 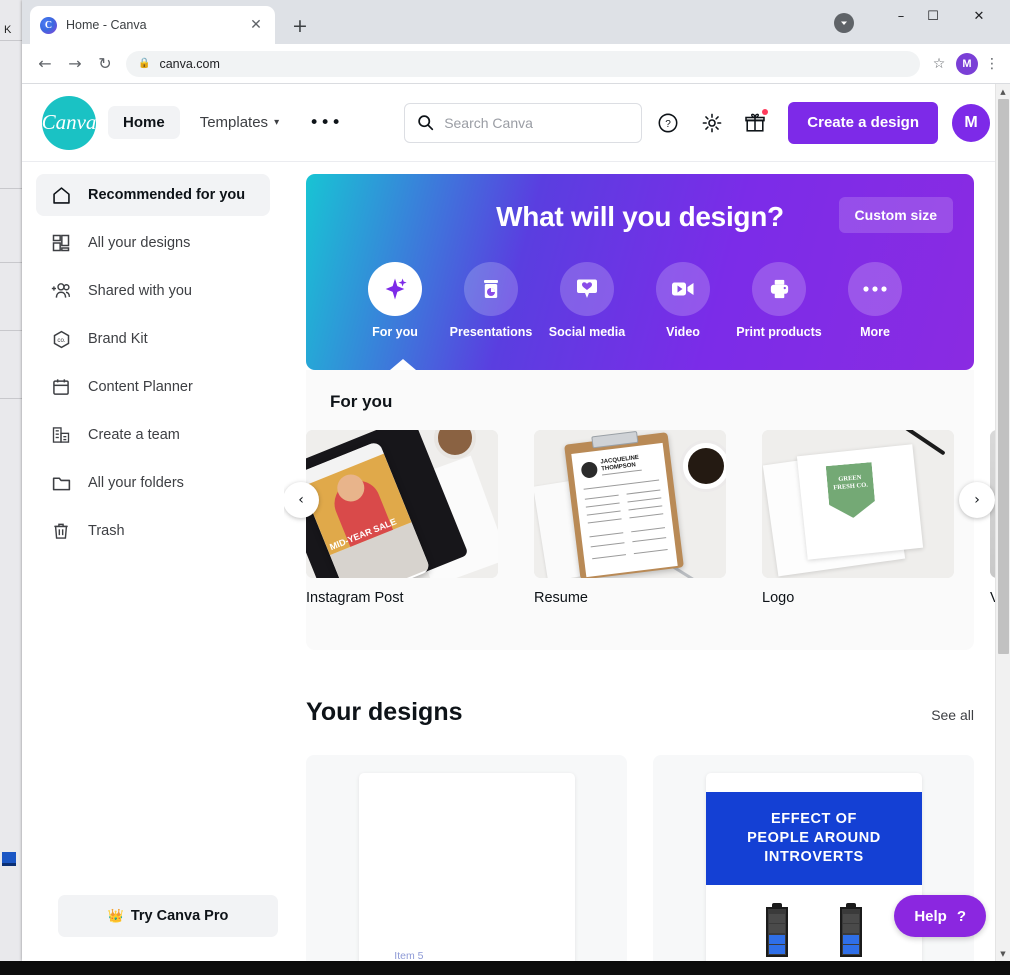 What do you see at coordinates (115, 915) in the screenshot?
I see `crown-icon: 👑` at bounding box center [115, 915].